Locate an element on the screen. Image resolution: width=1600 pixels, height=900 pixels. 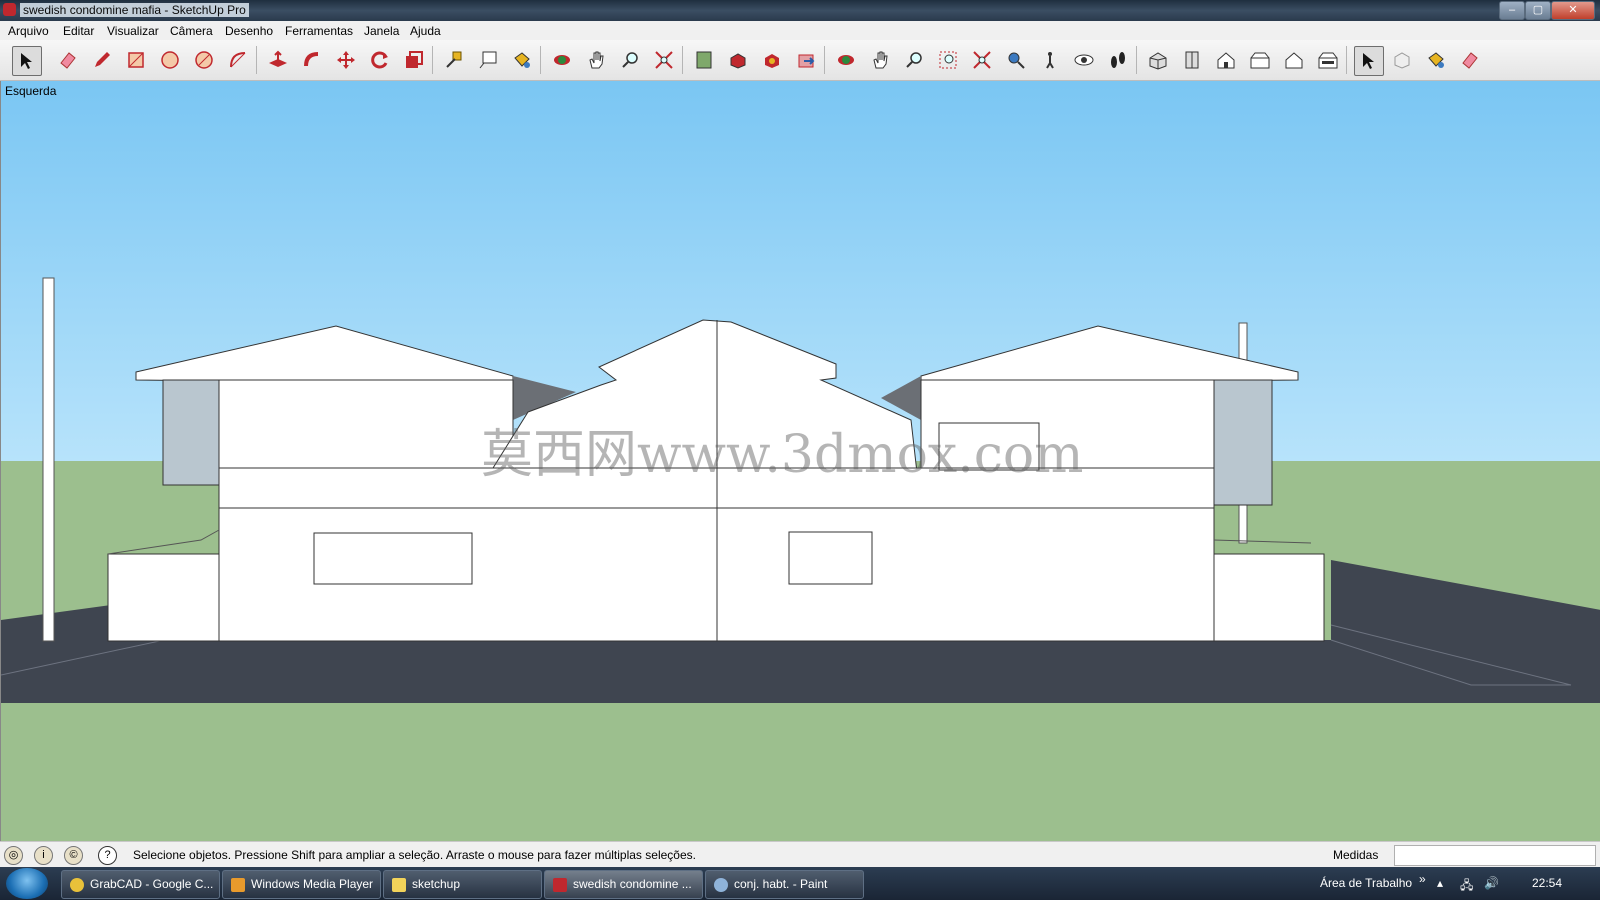
scene-view-label: Esquerda is located at coordinates (31, 91).